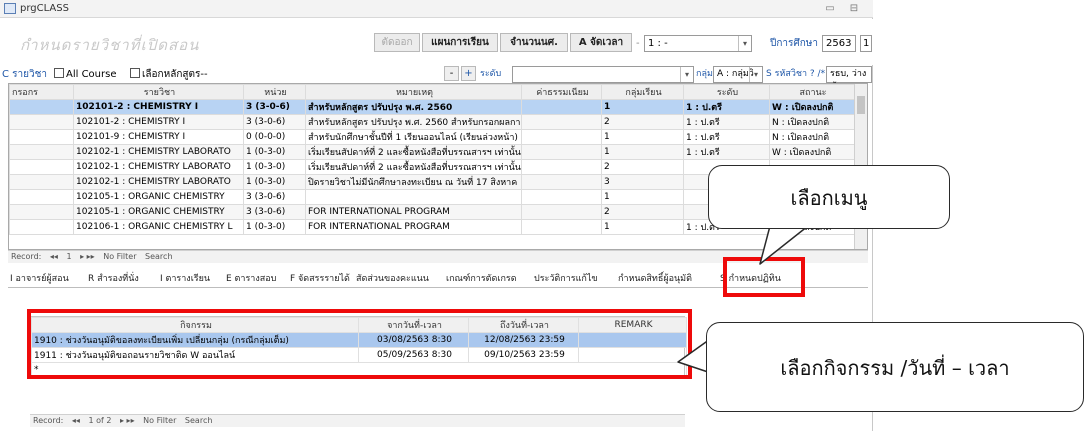 Image resolution: width=1089 pixels, height=431 pixels. What do you see at coordinates (830, 8) in the screenshot?
I see `minimize-icon: ▭` at bounding box center [830, 8].